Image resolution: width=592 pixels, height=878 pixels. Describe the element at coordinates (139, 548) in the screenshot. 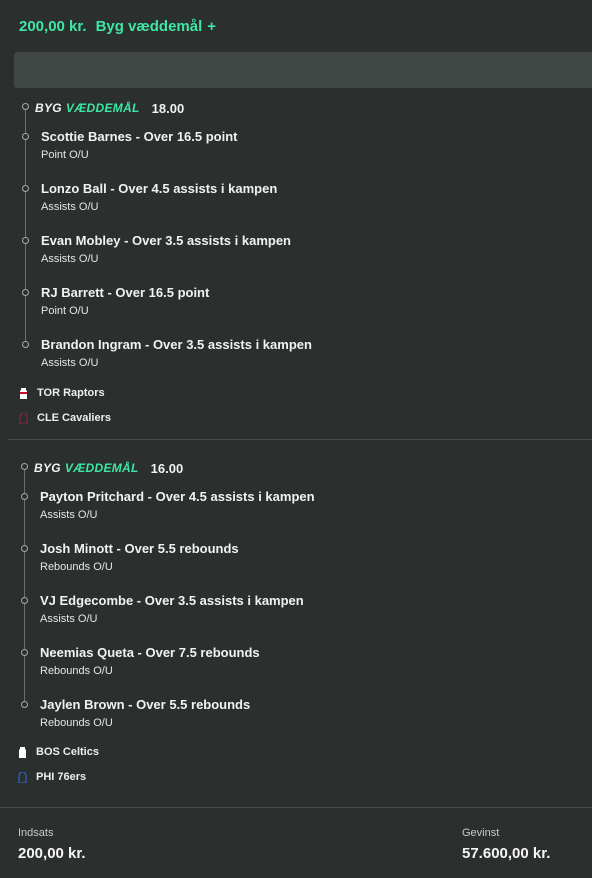

I see `leg-title: Josh Minott - Over 5.5 rebounds` at that location.